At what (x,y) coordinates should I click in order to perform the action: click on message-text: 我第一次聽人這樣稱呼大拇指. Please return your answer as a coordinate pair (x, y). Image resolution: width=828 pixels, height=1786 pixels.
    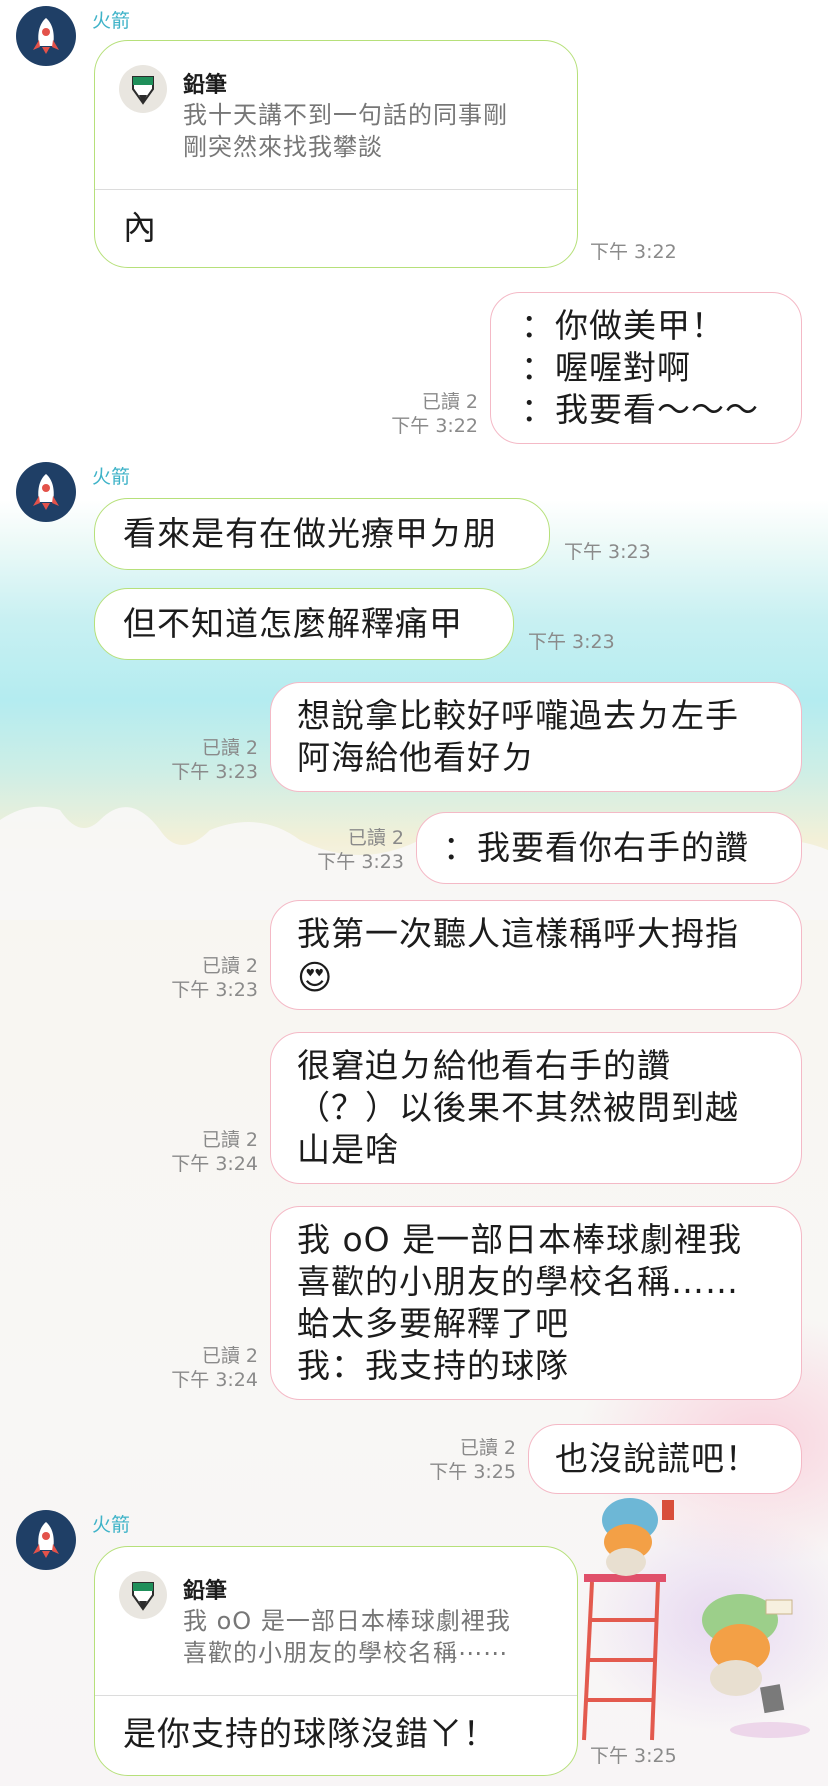
    Looking at the image, I should click on (518, 933).